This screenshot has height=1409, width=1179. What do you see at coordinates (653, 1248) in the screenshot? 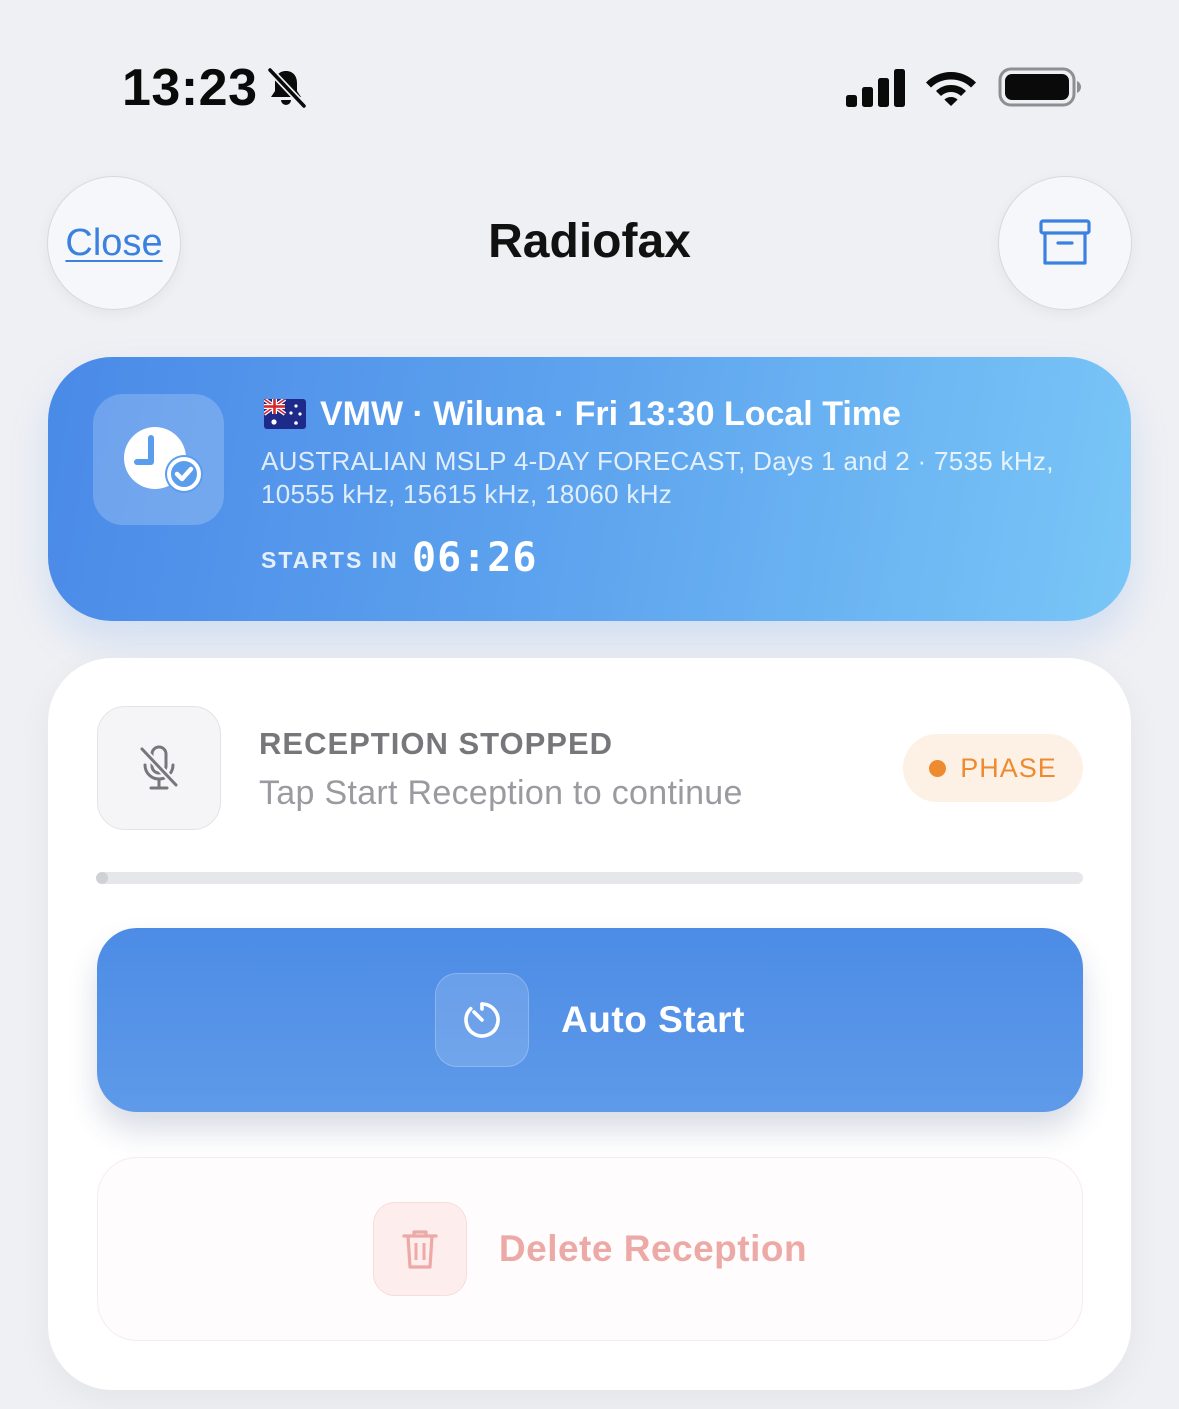
I see `delete-reception-label: Delete Reception` at bounding box center [653, 1248].